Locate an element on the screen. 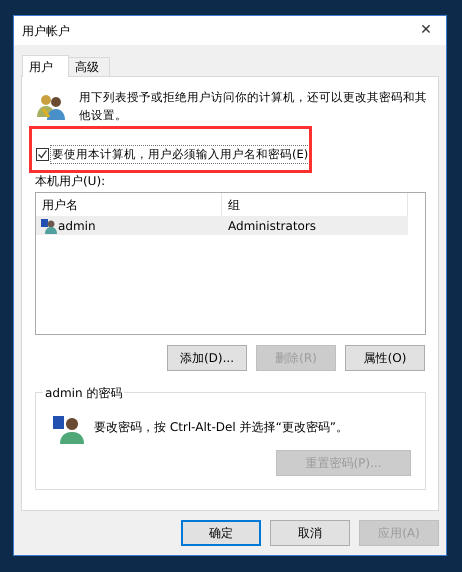 The image size is (462, 572). user-icon is located at coordinates (49, 226).